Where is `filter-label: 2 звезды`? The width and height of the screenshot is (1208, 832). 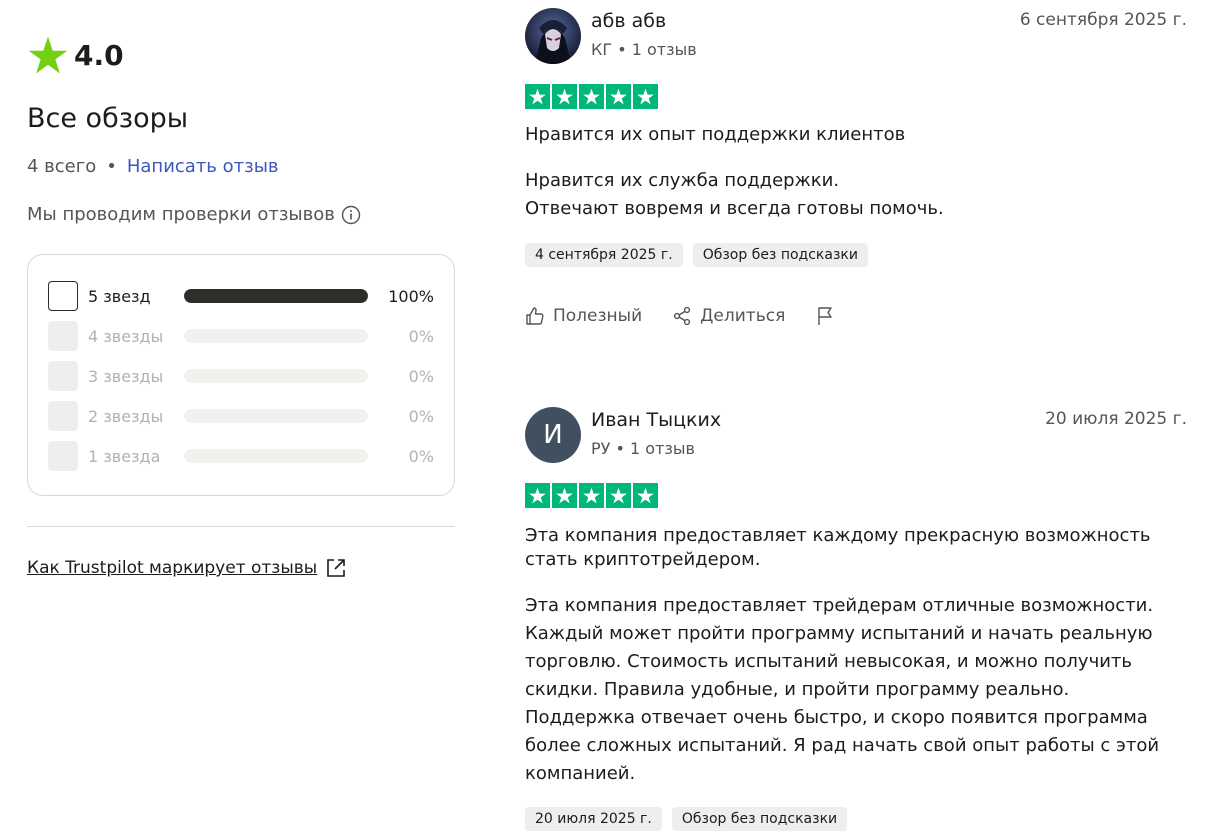 filter-label: 2 звезды is located at coordinates (126, 416).